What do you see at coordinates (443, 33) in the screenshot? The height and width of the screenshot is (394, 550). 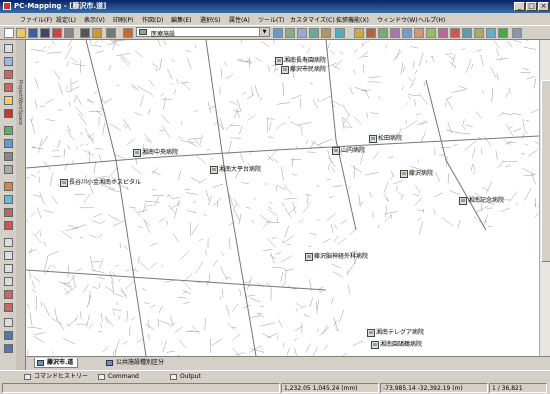 I see `attribute-icon` at bounding box center [443, 33].